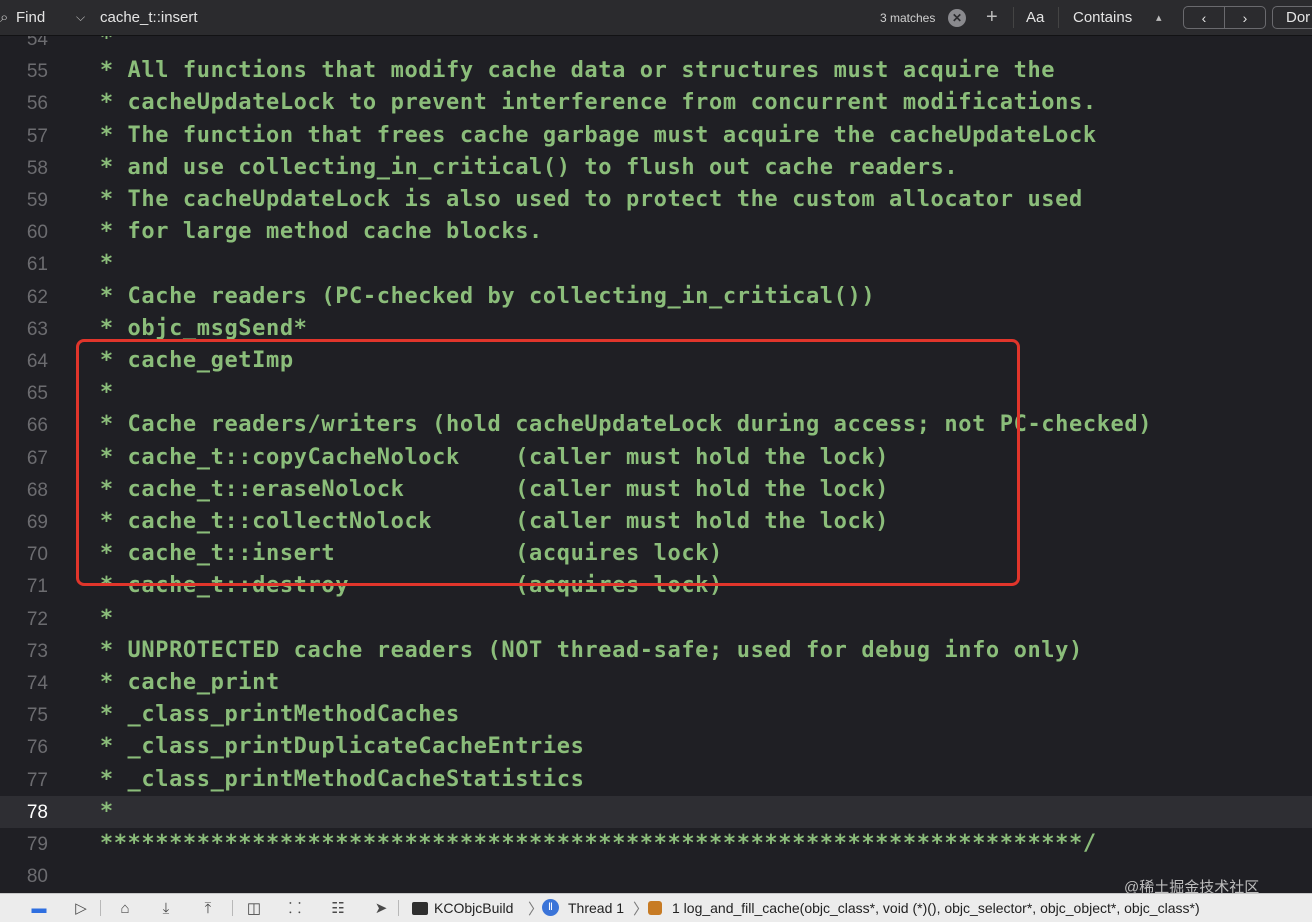 Image resolution: width=1312 pixels, height=922 pixels. What do you see at coordinates (295, 908) in the screenshot?
I see `memory-graph-icon: ⸬` at bounding box center [295, 908].